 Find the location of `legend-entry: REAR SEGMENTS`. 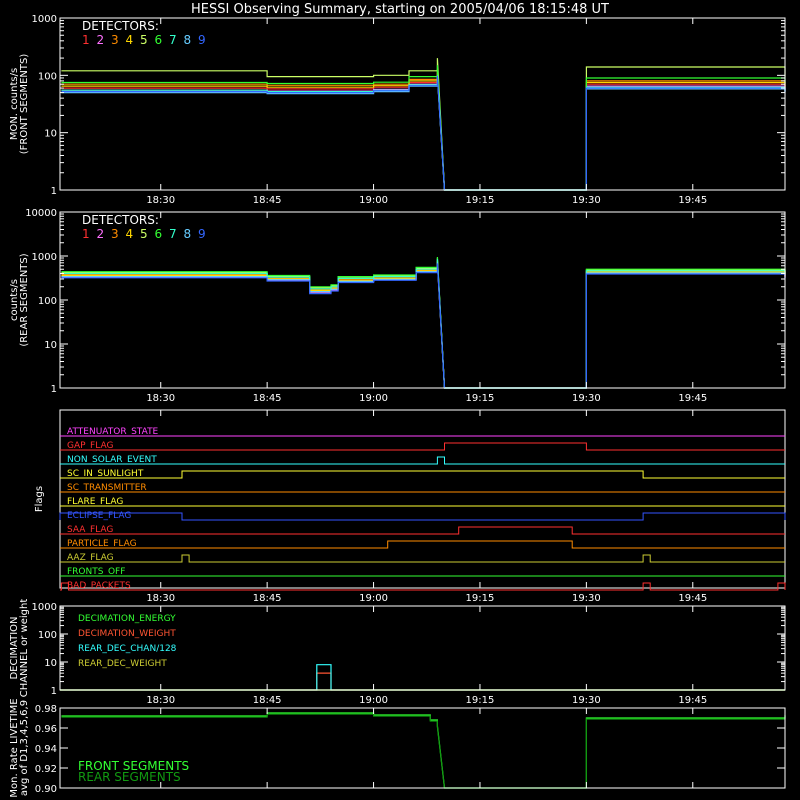

legend-entry: REAR SEGMENTS is located at coordinates (129, 777).